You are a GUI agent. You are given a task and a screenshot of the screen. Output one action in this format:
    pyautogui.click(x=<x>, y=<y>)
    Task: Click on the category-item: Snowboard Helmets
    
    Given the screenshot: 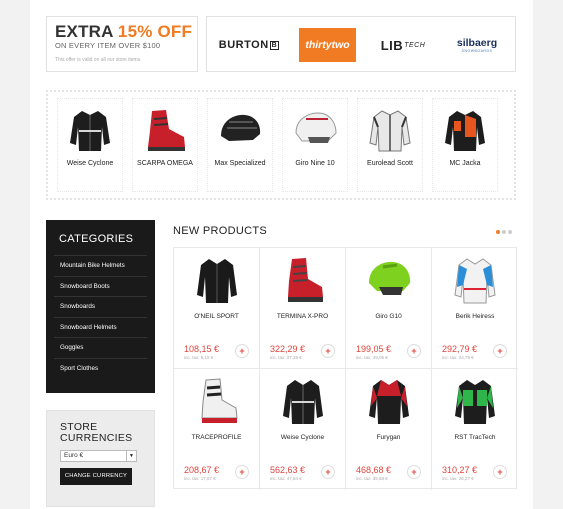 What is the action you would take?
    pyautogui.click(x=100, y=327)
    